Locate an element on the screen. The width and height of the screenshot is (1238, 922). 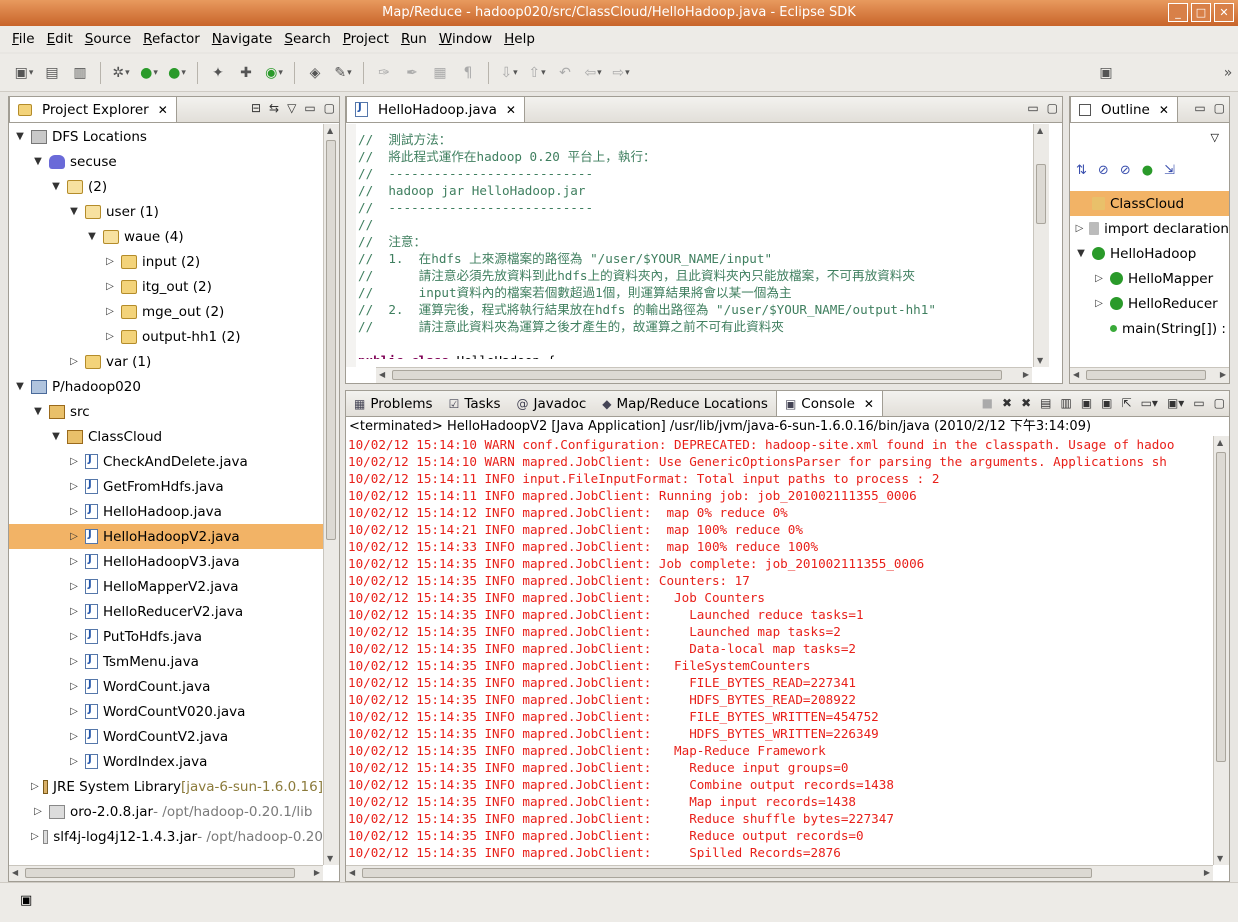
hide-fields-icon: ⊘ is located at coordinates (1103, 170).